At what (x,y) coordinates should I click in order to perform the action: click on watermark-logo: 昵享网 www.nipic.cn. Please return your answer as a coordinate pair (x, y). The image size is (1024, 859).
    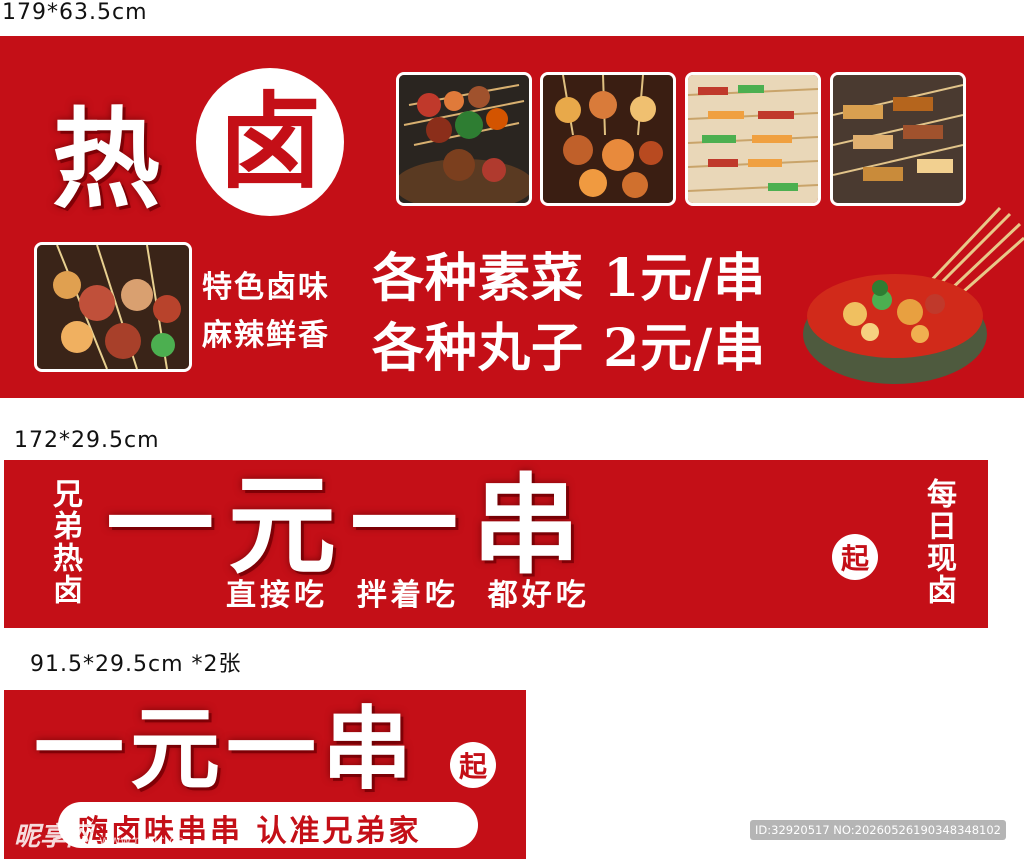
    Looking at the image, I should click on (99, 834).